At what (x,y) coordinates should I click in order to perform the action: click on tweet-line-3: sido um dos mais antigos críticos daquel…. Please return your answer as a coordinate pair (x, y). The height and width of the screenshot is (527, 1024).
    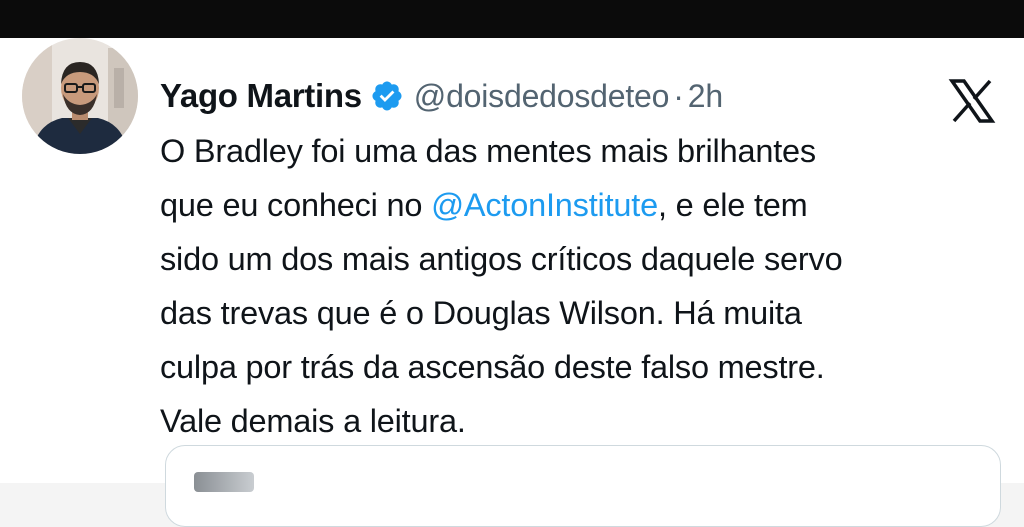
    Looking at the image, I should click on (501, 259).